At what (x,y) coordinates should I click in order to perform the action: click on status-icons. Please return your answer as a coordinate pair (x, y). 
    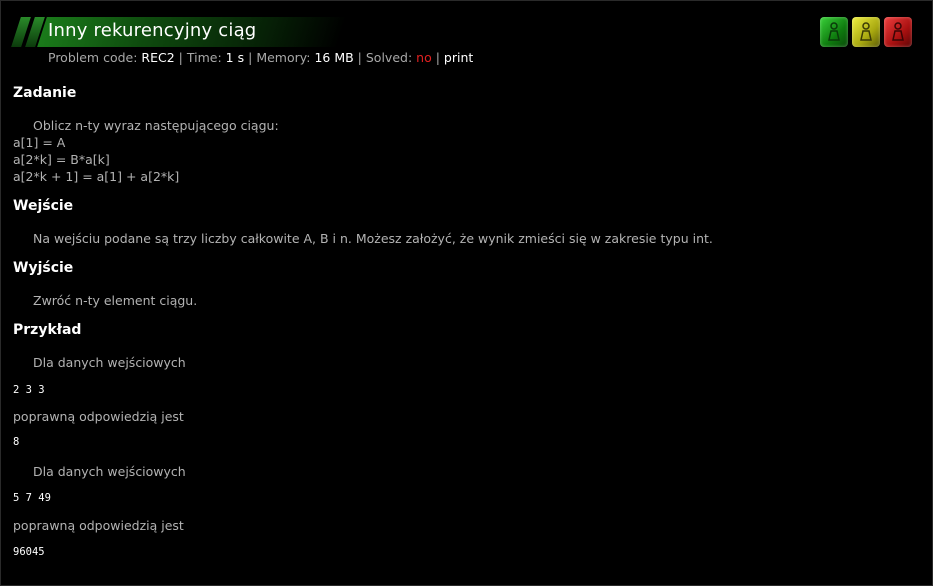
    Looking at the image, I should click on (866, 32).